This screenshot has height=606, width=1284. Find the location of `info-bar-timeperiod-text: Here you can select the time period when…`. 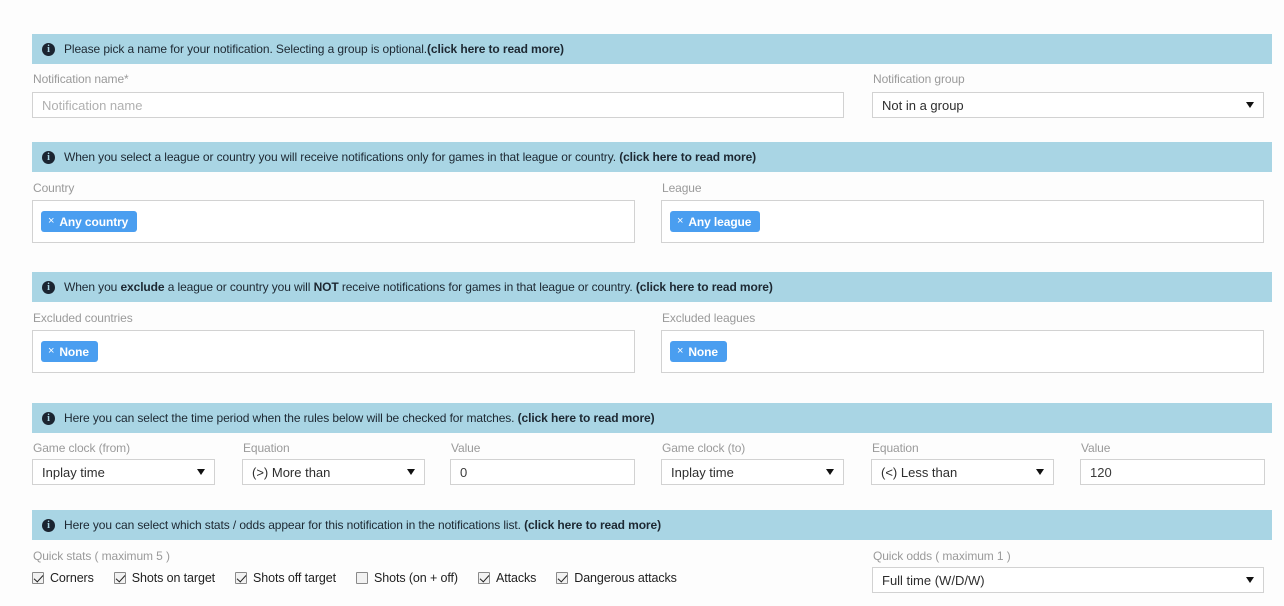

info-bar-timeperiod-text: Here you can select the time period when… is located at coordinates (359, 418).